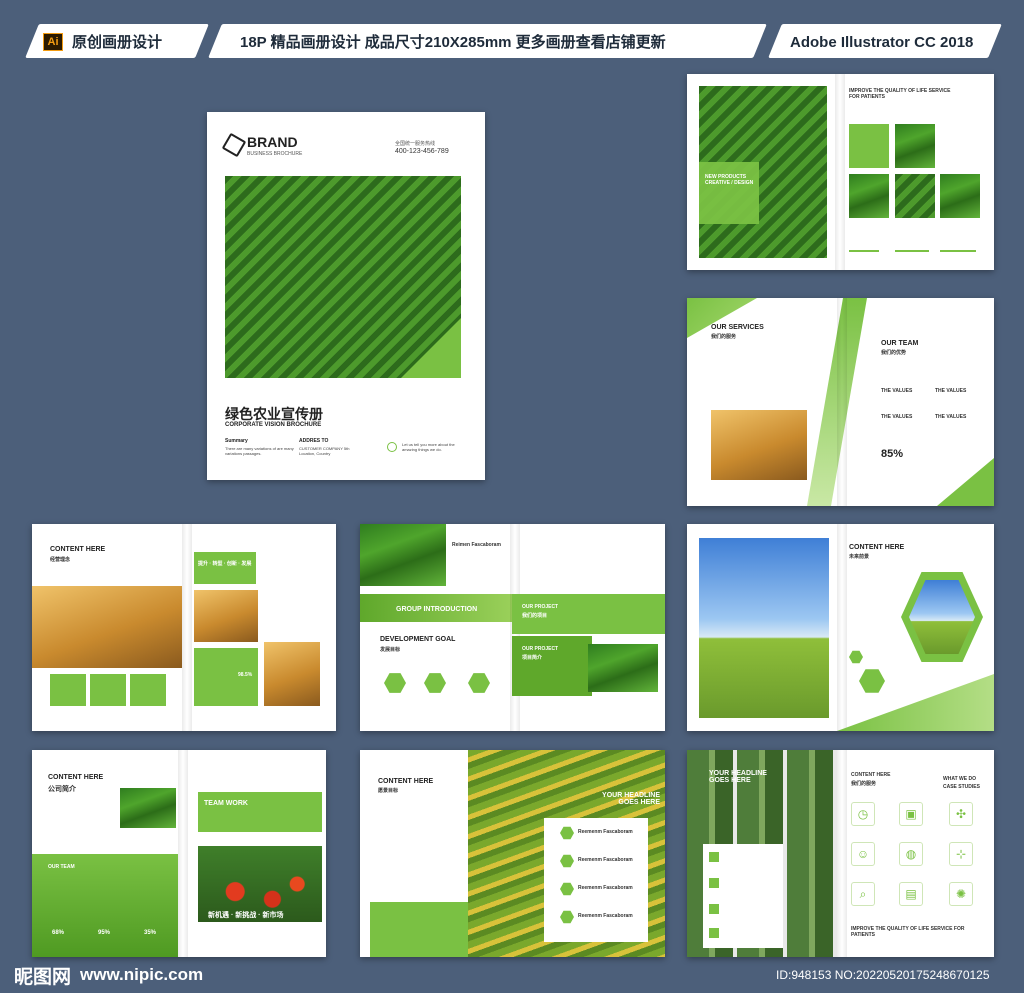 This screenshot has height=993, width=1024. I want to click on bulb-icon: ✺, so click(961, 894).